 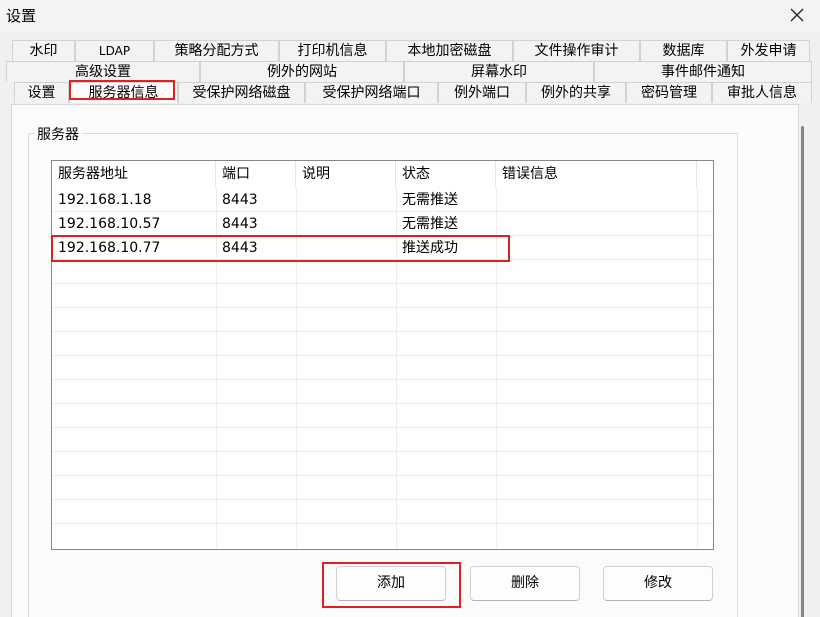 I want to click on title-bar: 设置, so click(x=410, y=16).